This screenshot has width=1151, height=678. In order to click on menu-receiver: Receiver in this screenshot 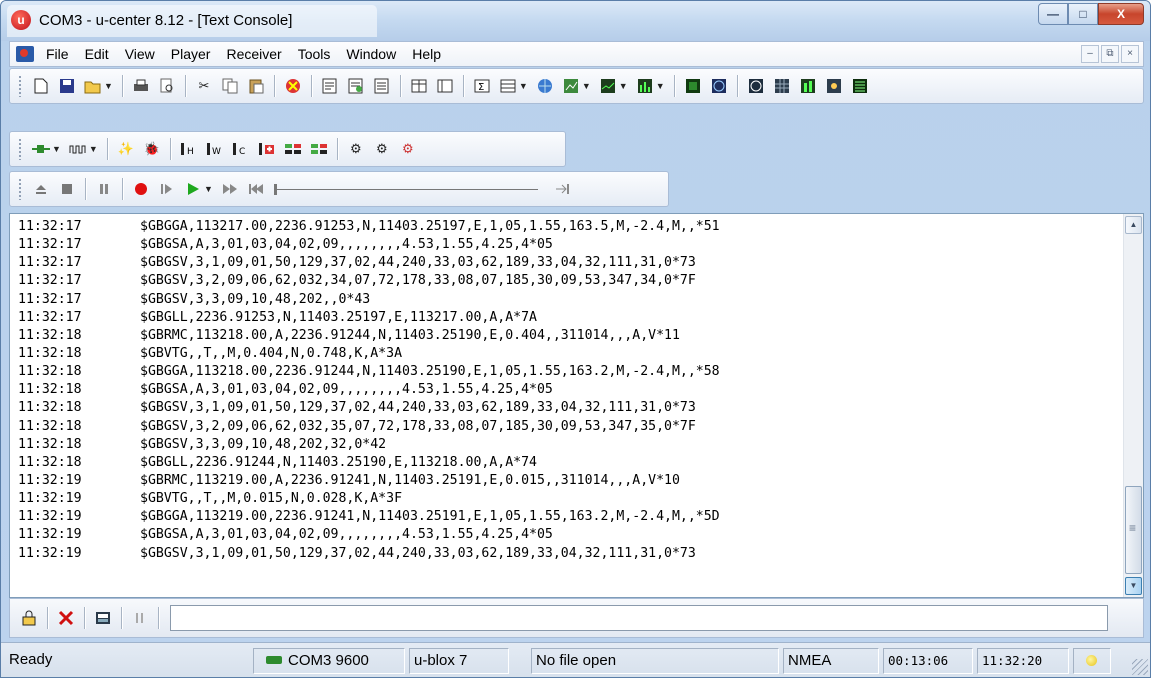, I will do `click(253, 54)`.